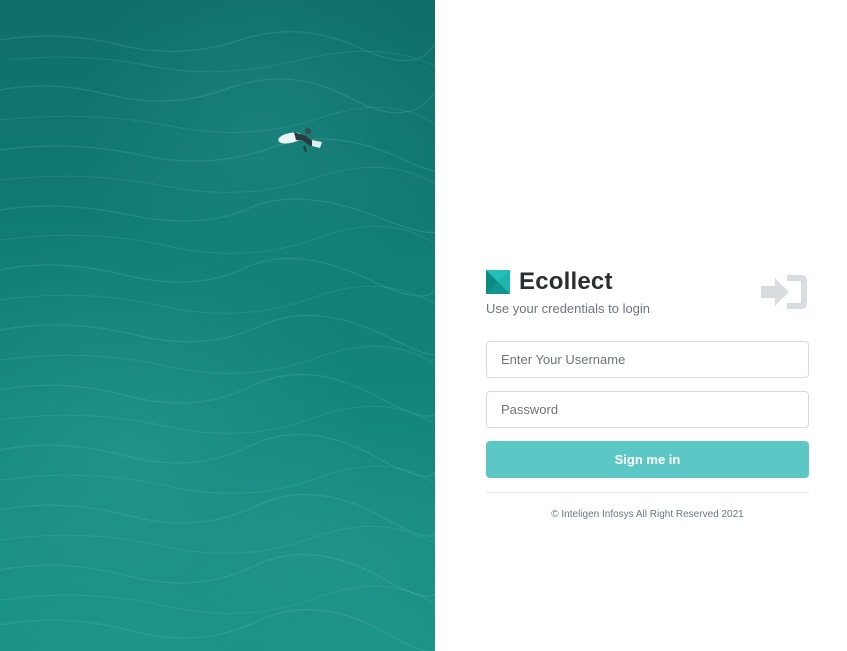 The height and width of the screenshot is (651, 847). Describe the element at coordinates (647, 409) in the screenshot. I see `password-input` at that location.